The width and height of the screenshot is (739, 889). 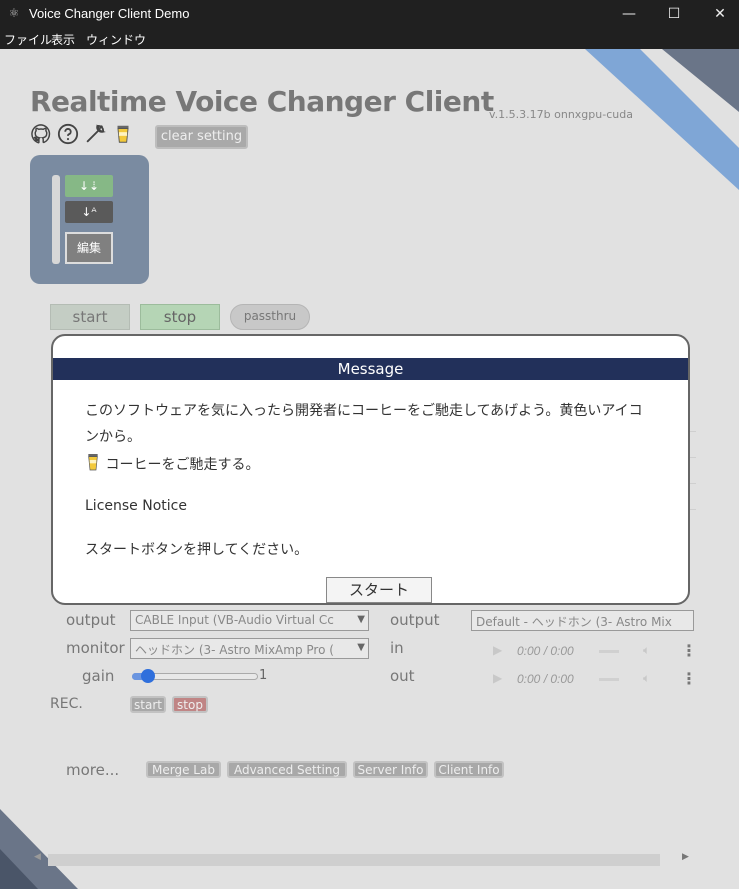 What do you see at coordinates (370, 369) in the screenshot?
I see `dialog-title: Message` at bounding box center [370, 369].